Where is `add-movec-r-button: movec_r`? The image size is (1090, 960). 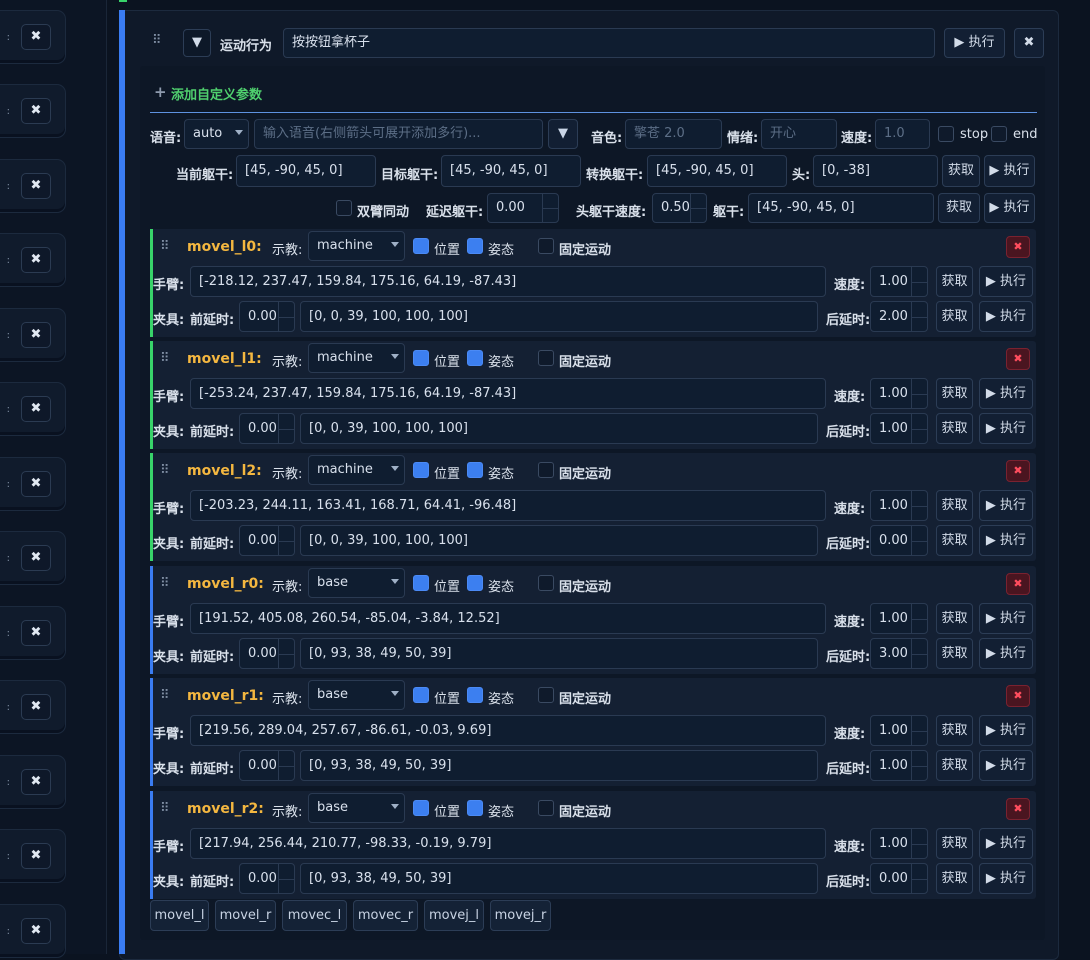
add-movec-r-button: movec_r is located at coordinates (385, 915).